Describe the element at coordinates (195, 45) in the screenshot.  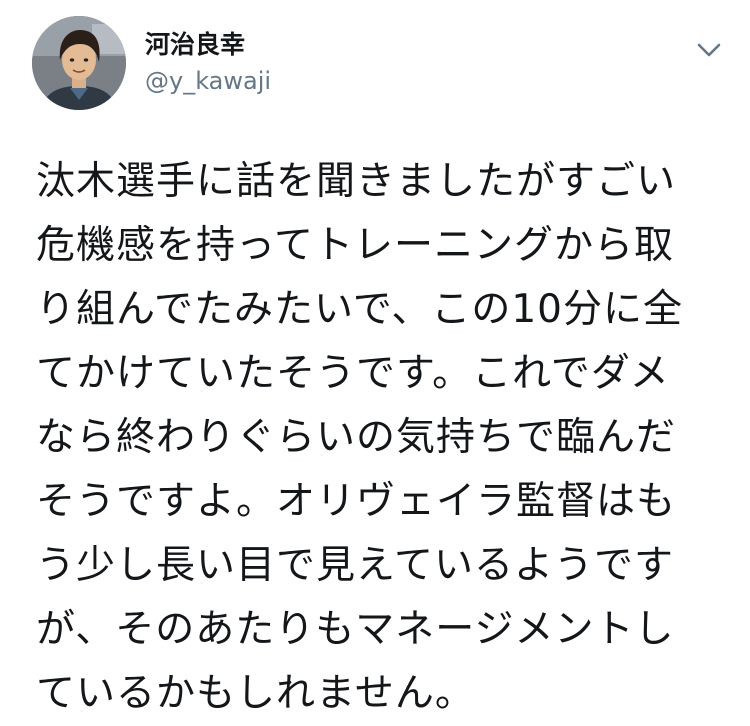
I see `author-display-name: 河治良幸` at that location.